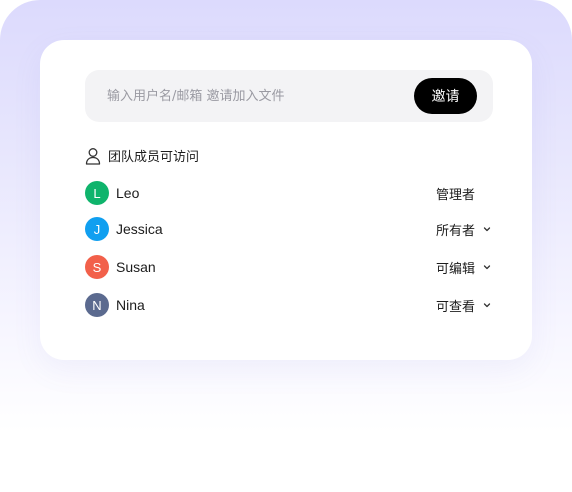  I want to click on role-label: 管理者, so click(455, 193).